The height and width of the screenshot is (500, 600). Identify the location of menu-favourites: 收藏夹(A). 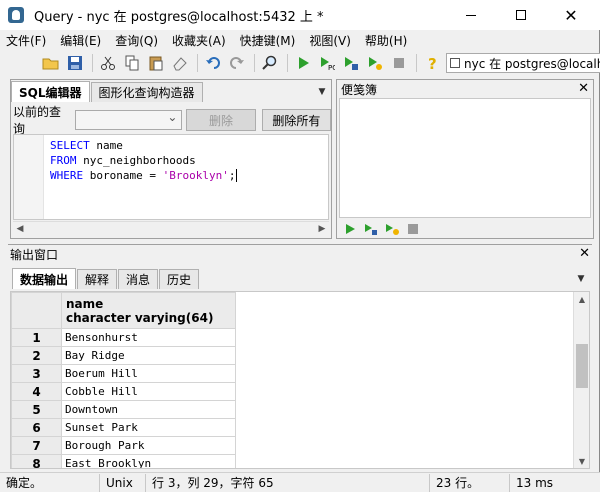
(199, 40).